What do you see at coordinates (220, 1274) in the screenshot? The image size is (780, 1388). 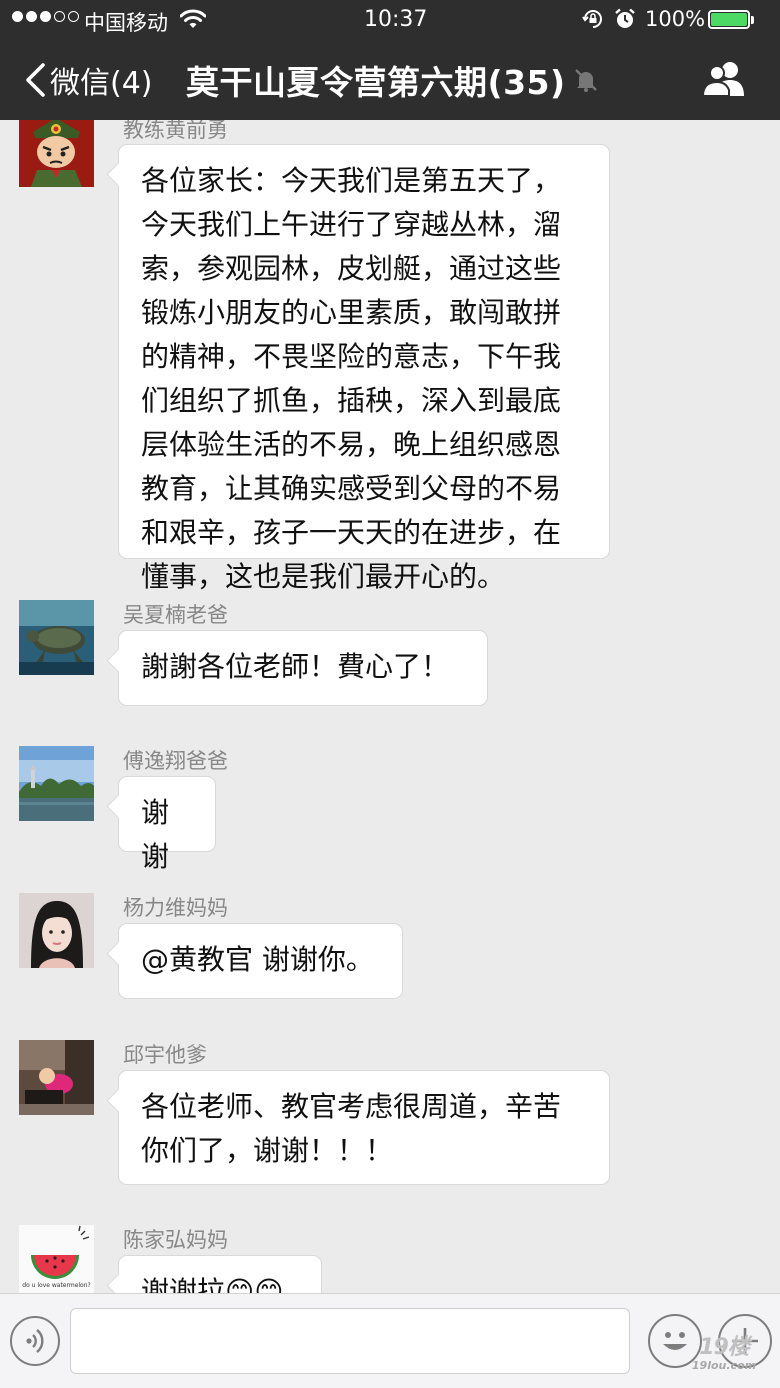 I see `message-bubble: 谢谢拉😊😊` at bounding box center [220, 1274].